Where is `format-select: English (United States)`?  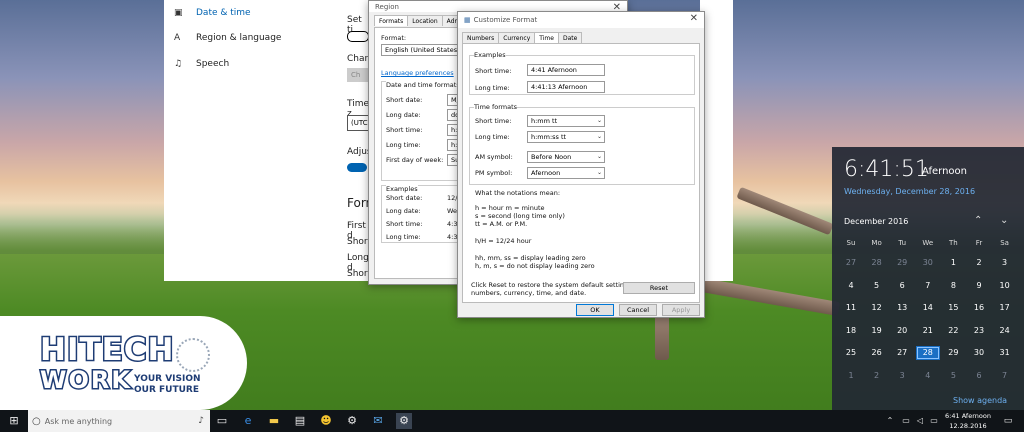
format-select: English (United States) is located at coordinates (423, 50).